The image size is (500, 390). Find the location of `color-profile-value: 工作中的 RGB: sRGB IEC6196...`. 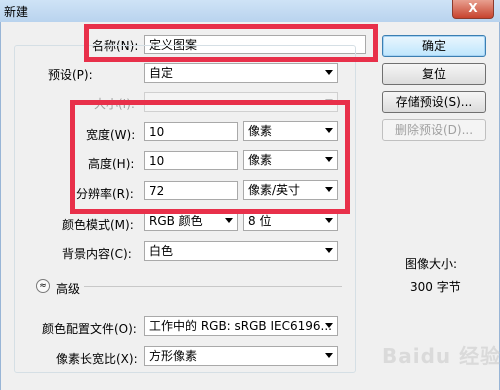

color-profile-value: 工作中的 RGB: sRGB IEC6196... is located at coordinates (240, 326).